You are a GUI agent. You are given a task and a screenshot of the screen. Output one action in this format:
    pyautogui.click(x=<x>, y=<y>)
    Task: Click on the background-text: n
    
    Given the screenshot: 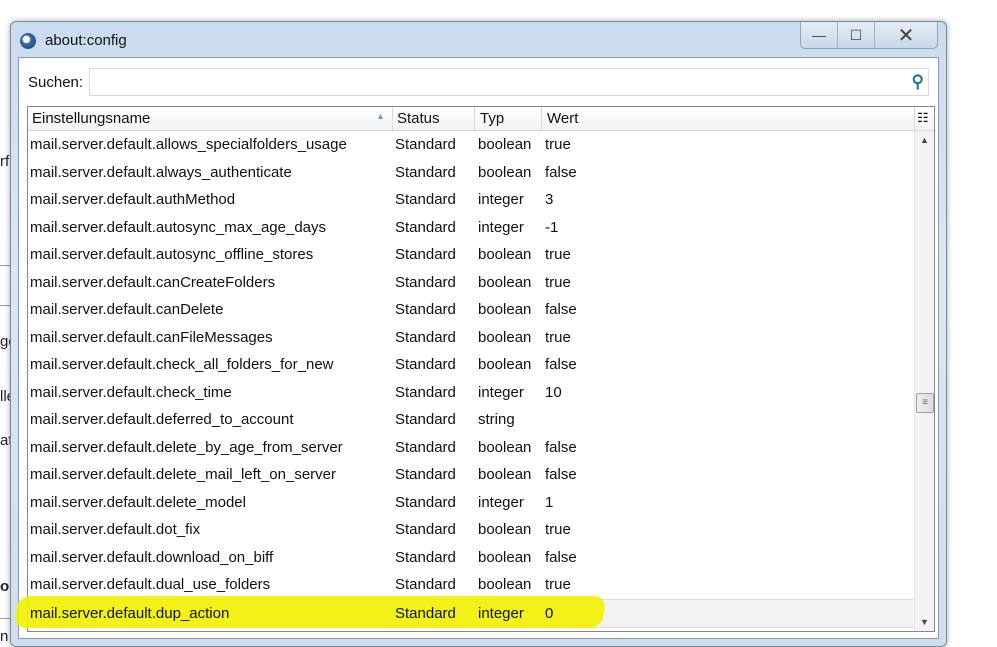 What is the action you would take?
    pyautogui.click(x=4, y=636)
    